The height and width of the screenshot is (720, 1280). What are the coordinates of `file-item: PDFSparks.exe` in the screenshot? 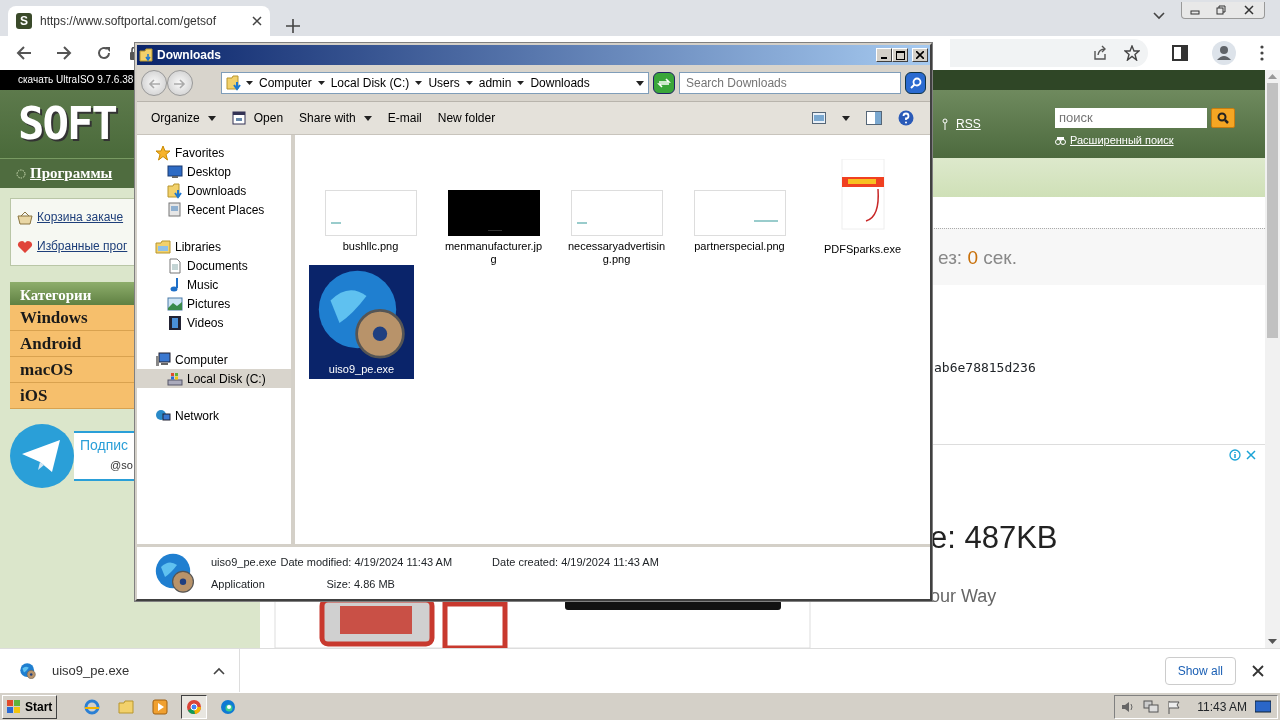 It's located at (862, 210).